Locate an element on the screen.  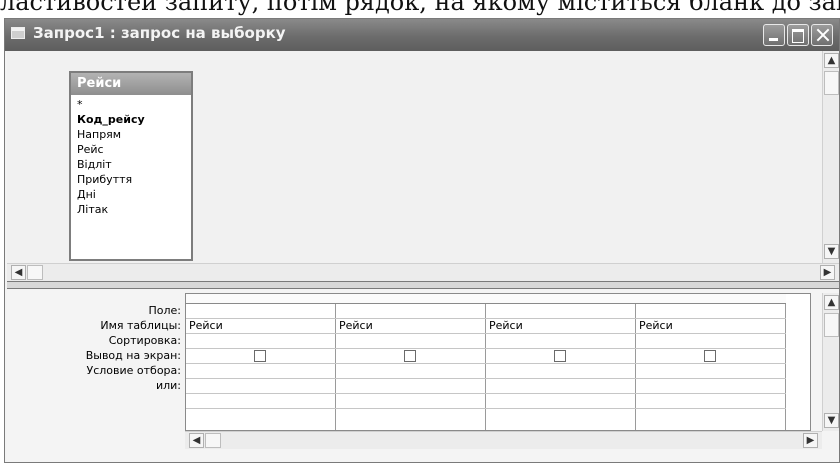
pane-splitter is located at coordinates (423, 285).